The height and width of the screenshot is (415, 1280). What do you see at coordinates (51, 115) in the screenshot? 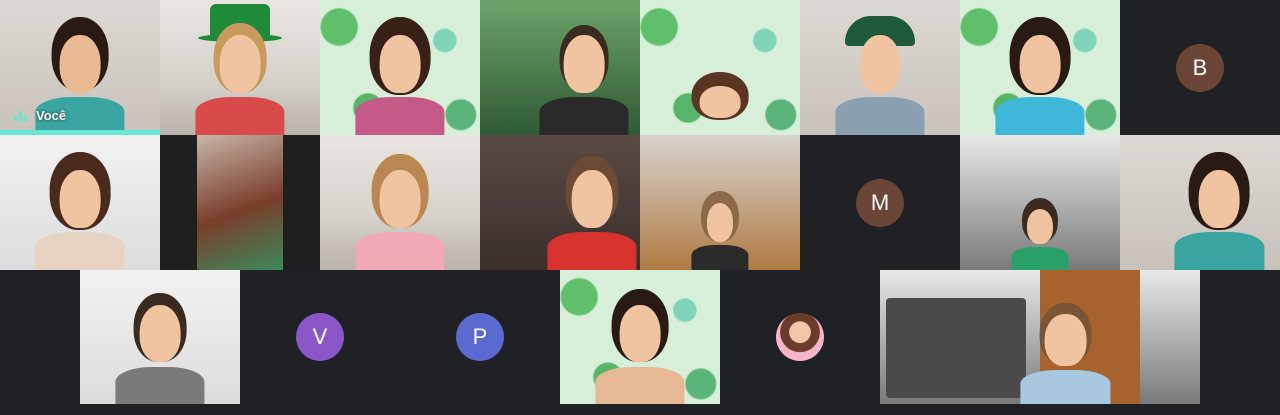
I see `self-name: Você` at bounding box center [51, 115].